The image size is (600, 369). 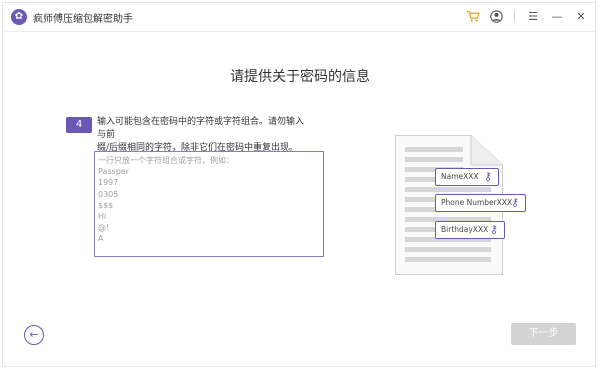 I want to click on app-logo-icon: ✿, so click(x=19, y=17).